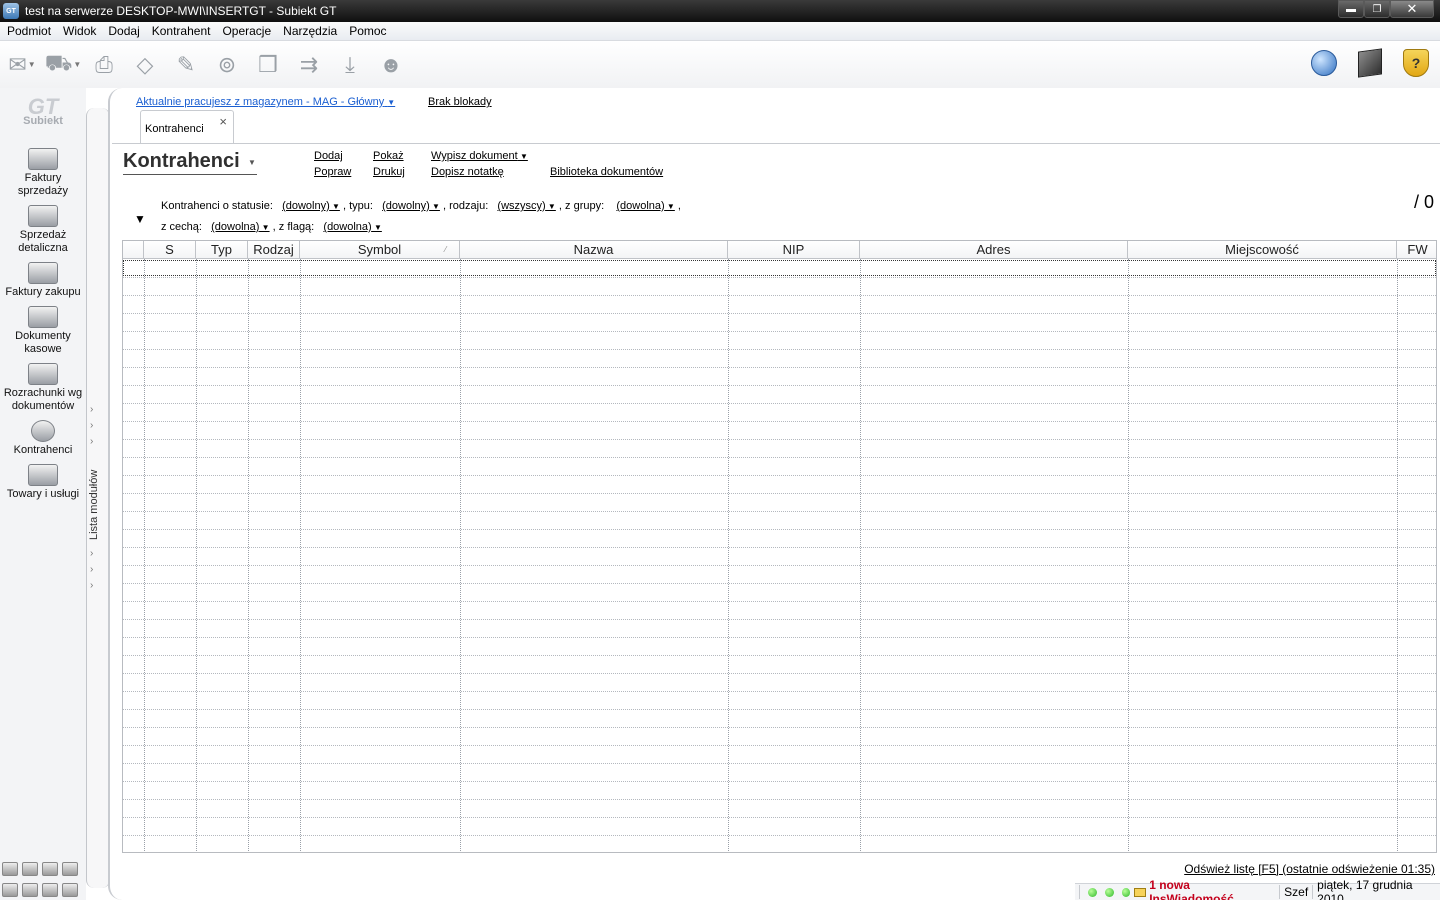 The image size is (1440, 900). Describe the element at coordinates (1324, 63) in the screenshot. I see `globe-icon` at that location.